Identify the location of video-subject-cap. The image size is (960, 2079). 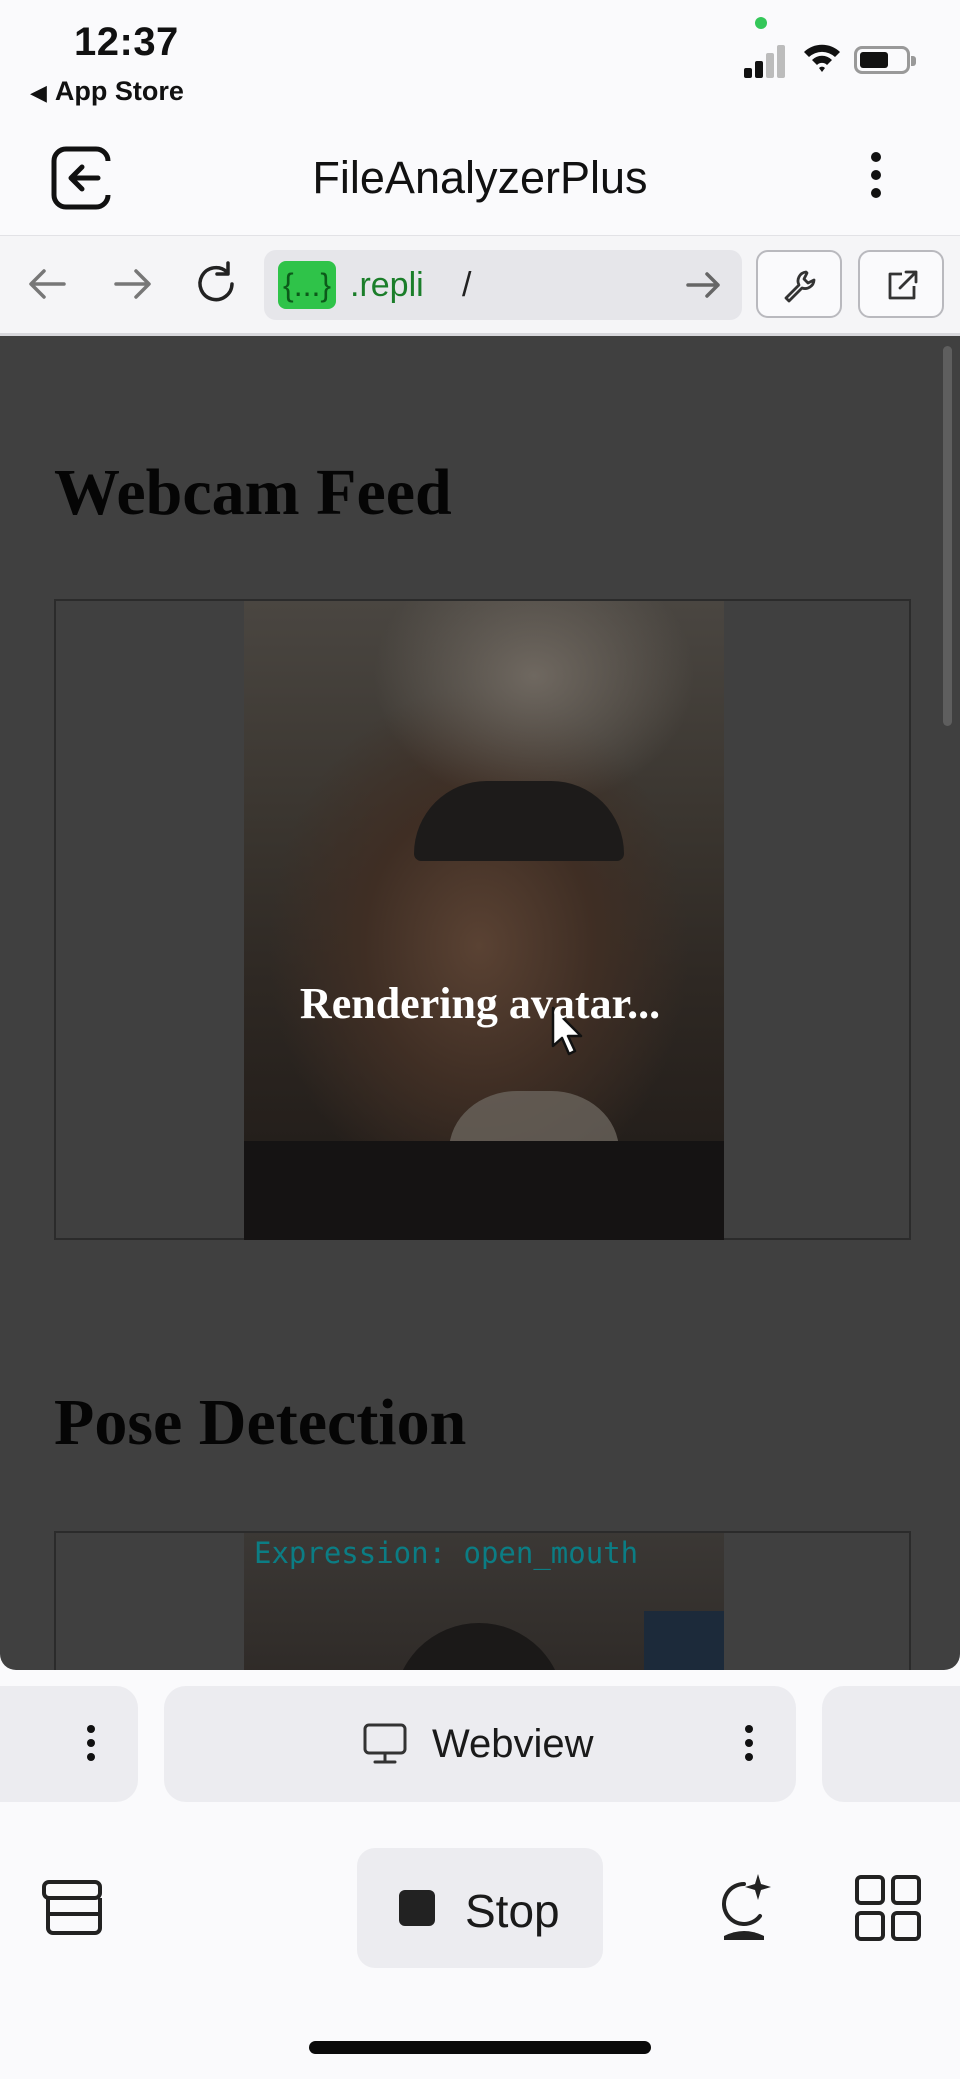
(519, 821).